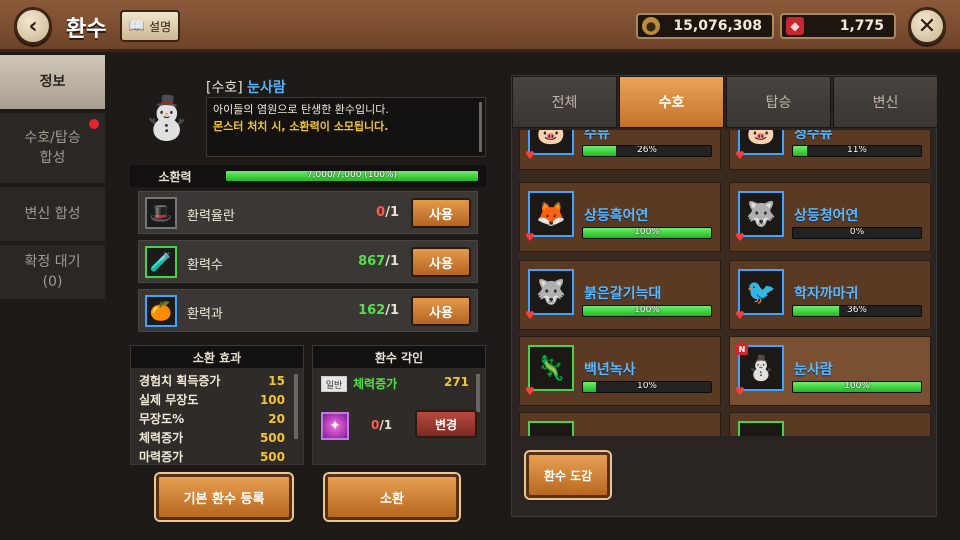 Image resolution: width=960 pixels, height=540 pixels. What do you see at coordinates (671, 102) in the screenshot?
I see `tab-guardian: 수호` at bounding box center [671, 102].